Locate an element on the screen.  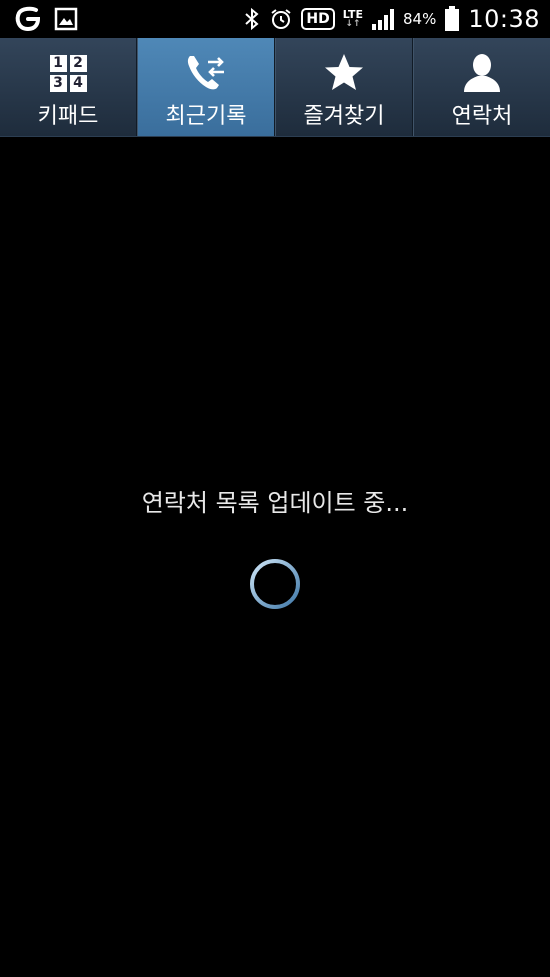
tab-contacts-label: 연락처 is located at coordinates (482, 116).